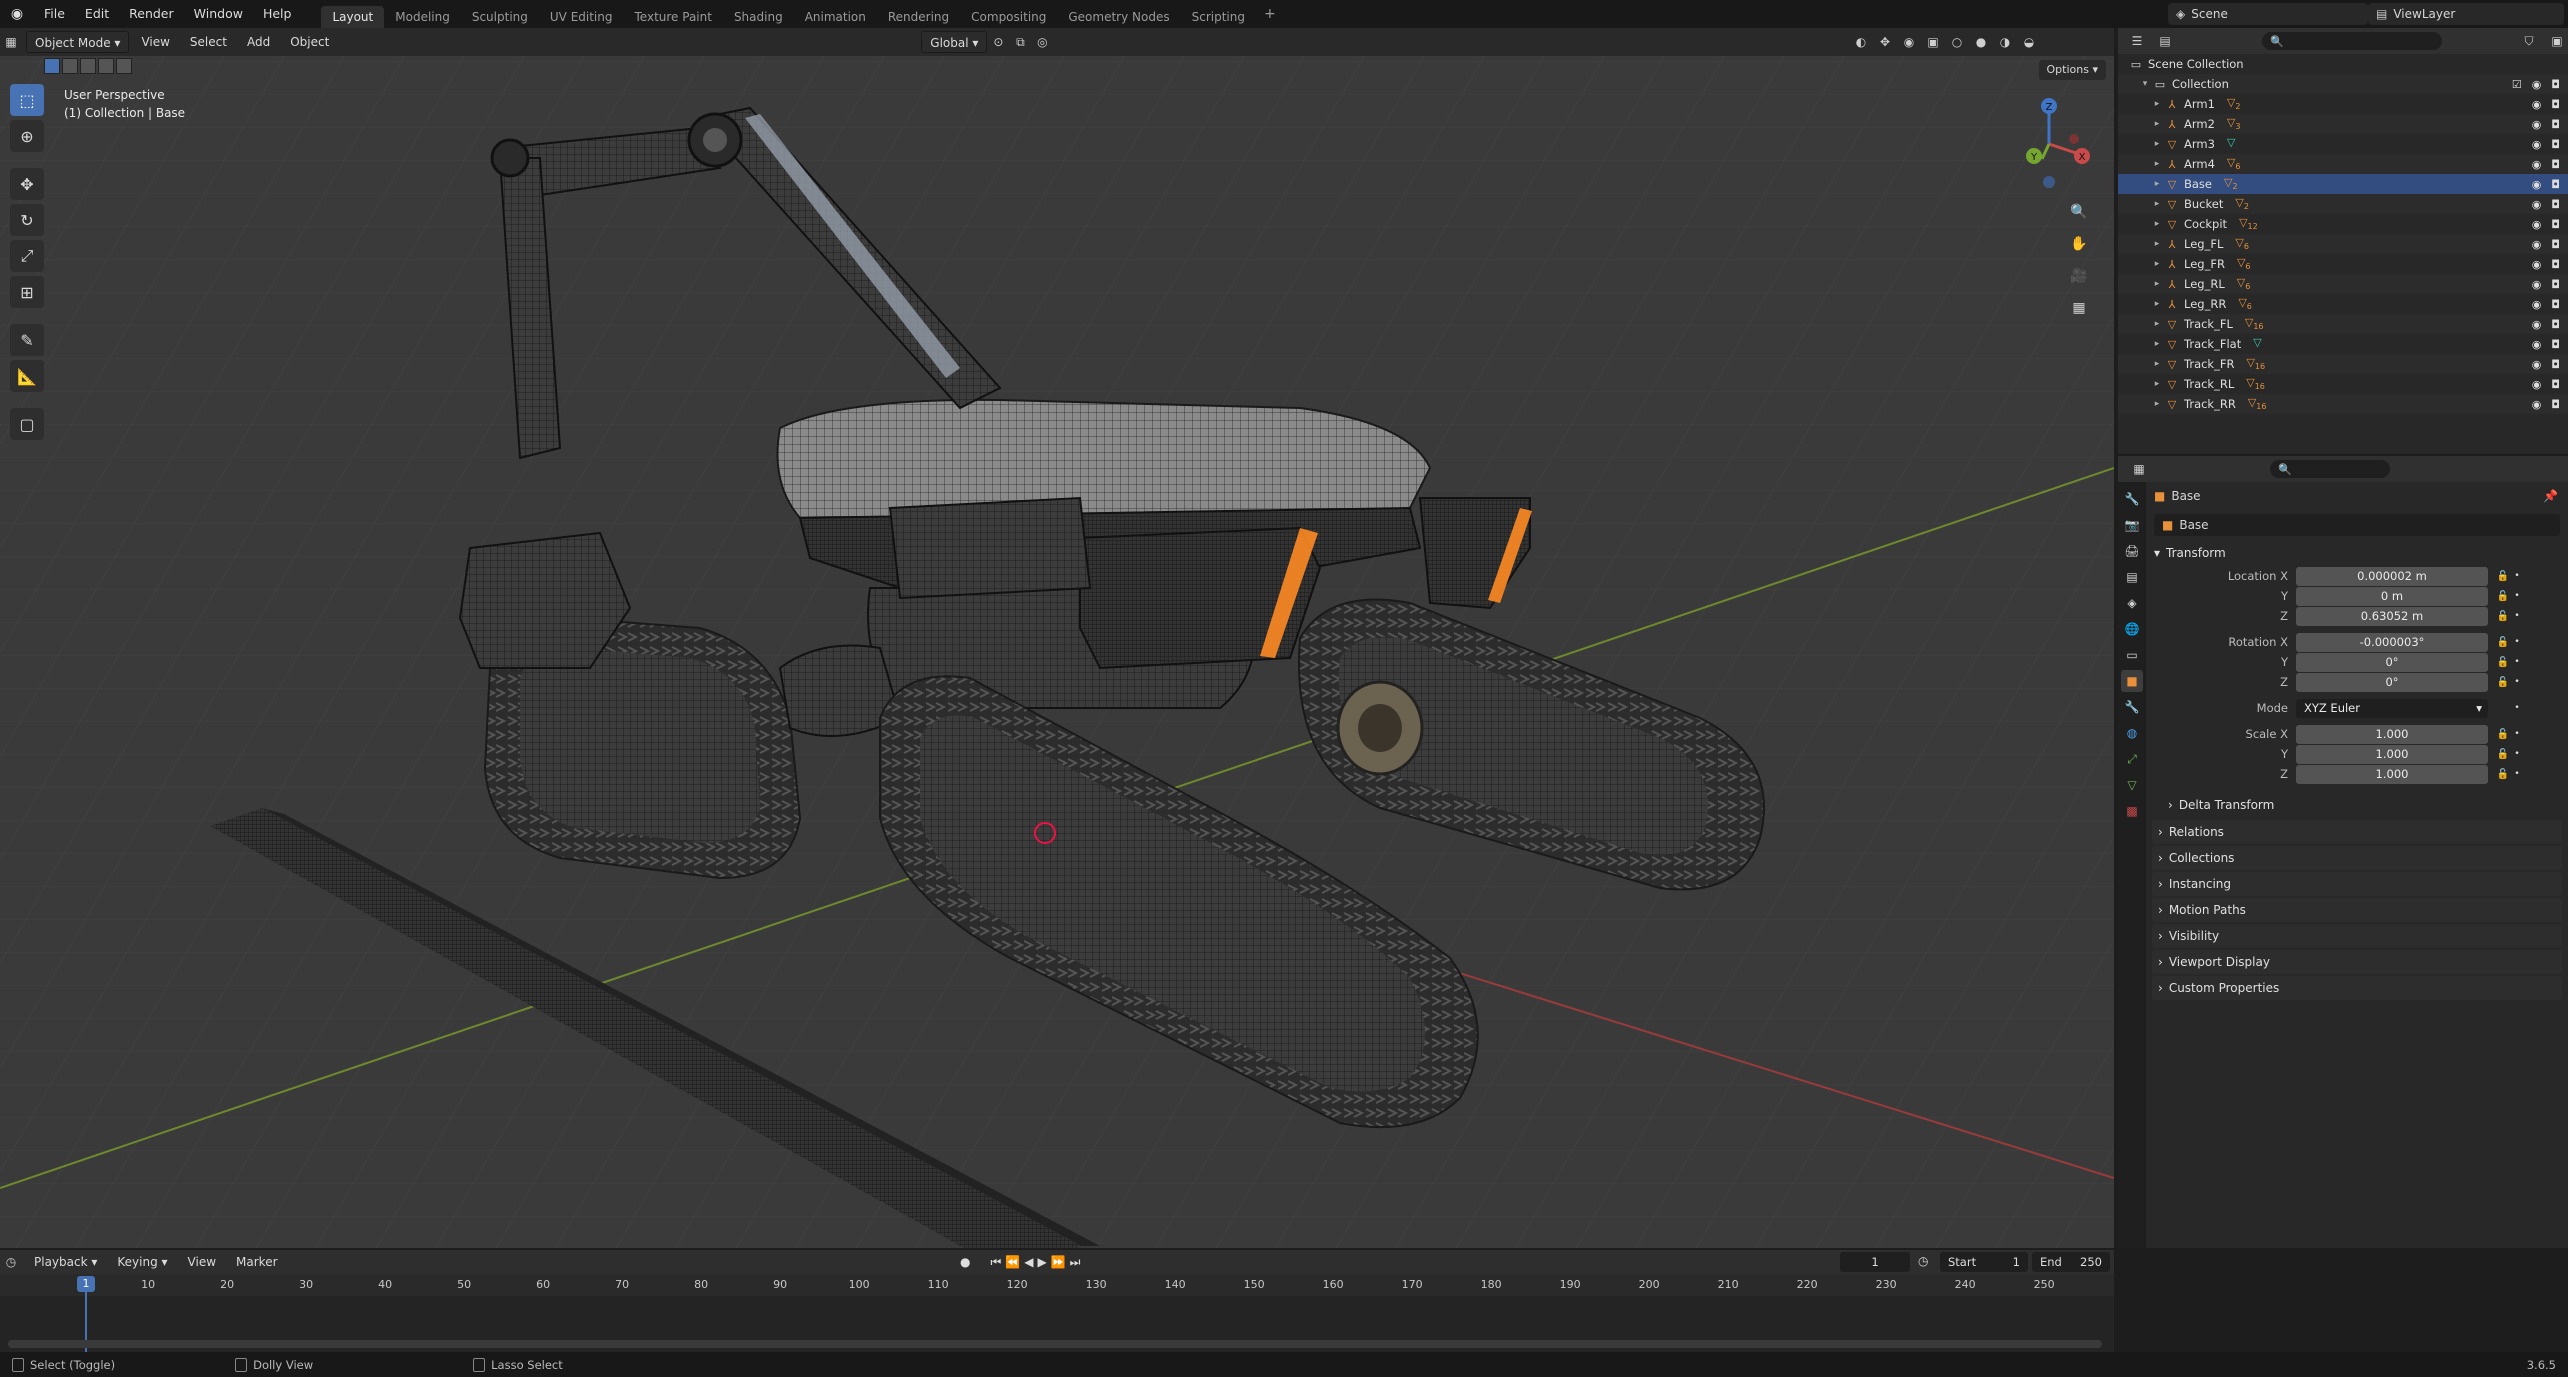 The image size is (2568, 1377). Describe the element at coordinates (54, 14) in the screenshot. I see `menu-file: File` at that location.